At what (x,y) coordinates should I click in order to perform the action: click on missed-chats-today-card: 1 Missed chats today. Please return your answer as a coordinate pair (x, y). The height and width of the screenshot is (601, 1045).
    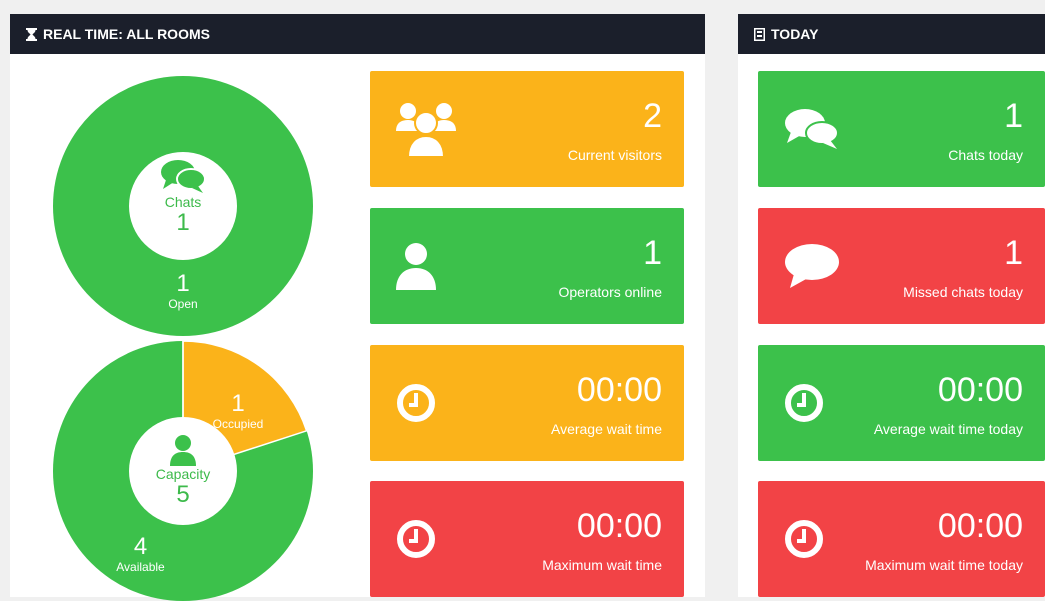
    Looking at the image, I should click on (901, 266).